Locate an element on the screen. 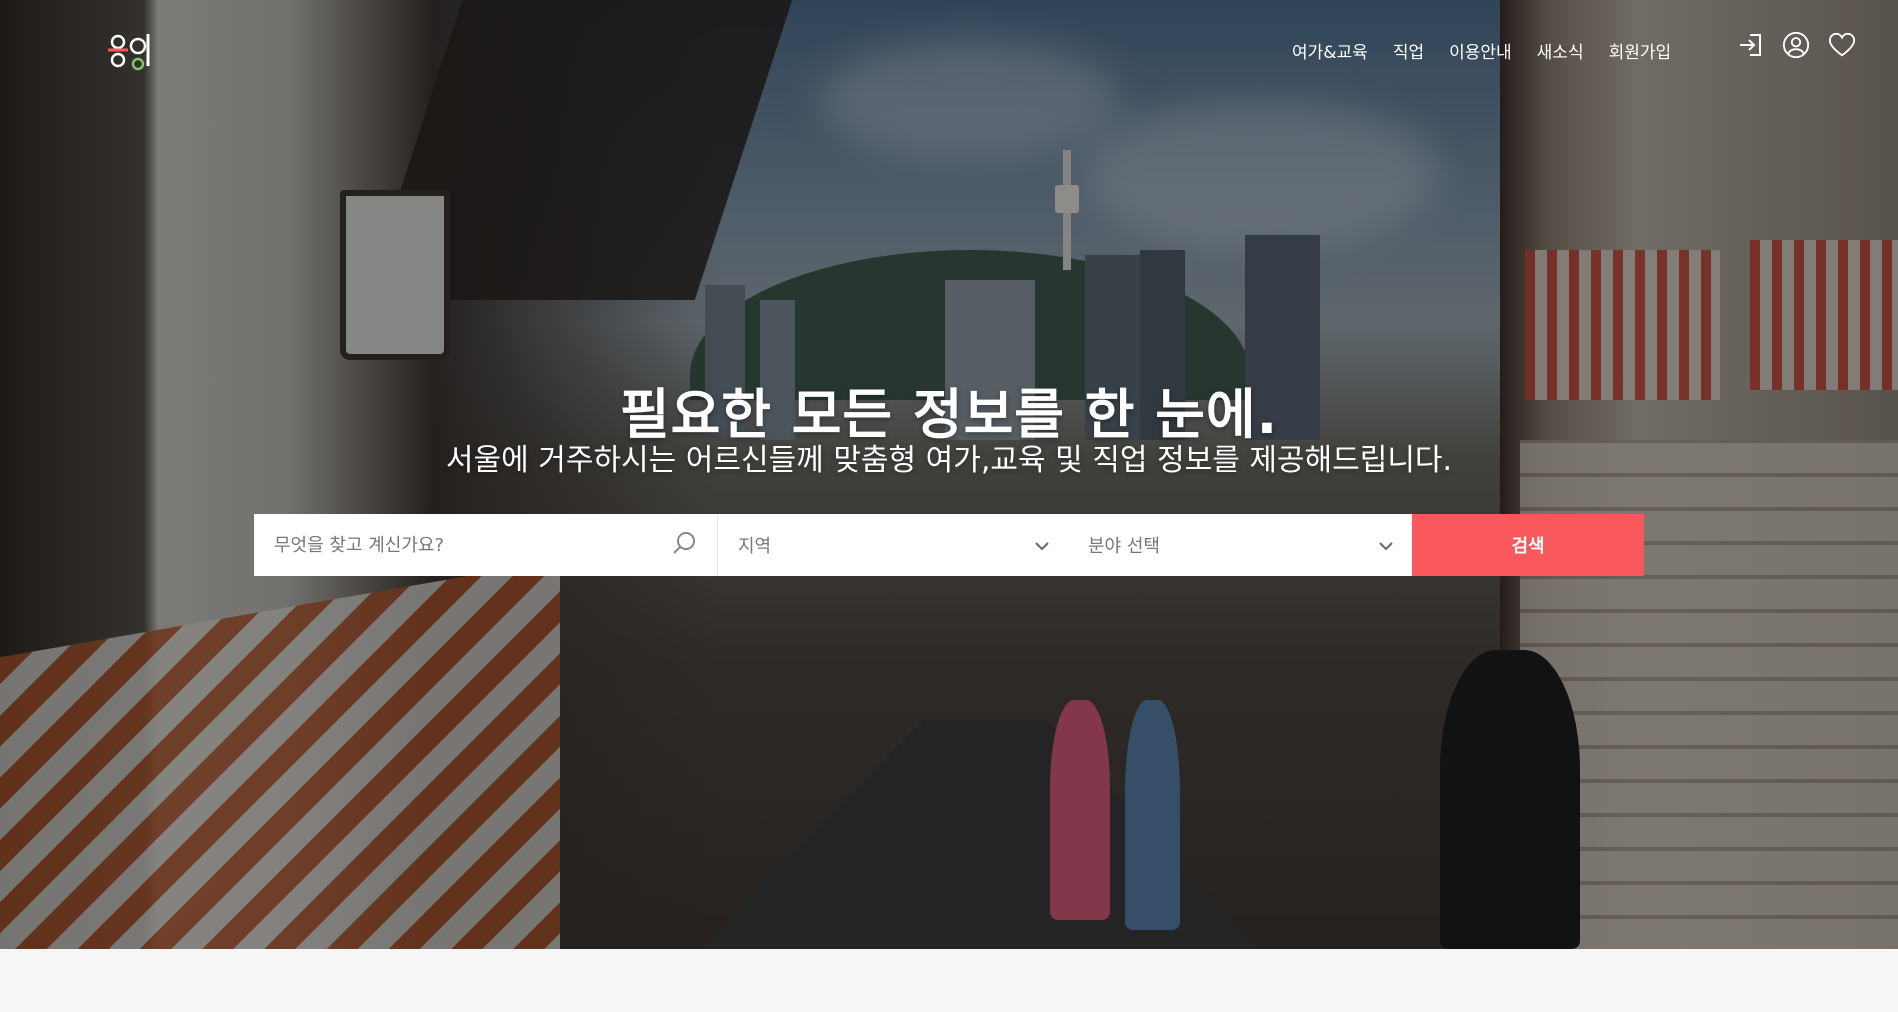  nav-signup: 회원가입 is located at coordinates (1640, 50).